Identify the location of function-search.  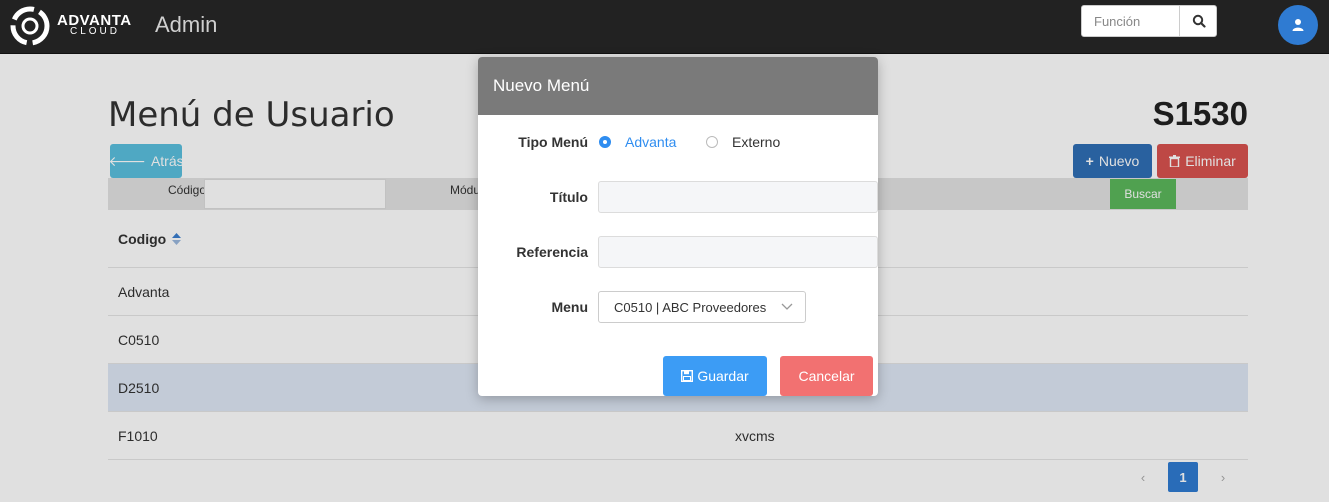
(1149, 21).